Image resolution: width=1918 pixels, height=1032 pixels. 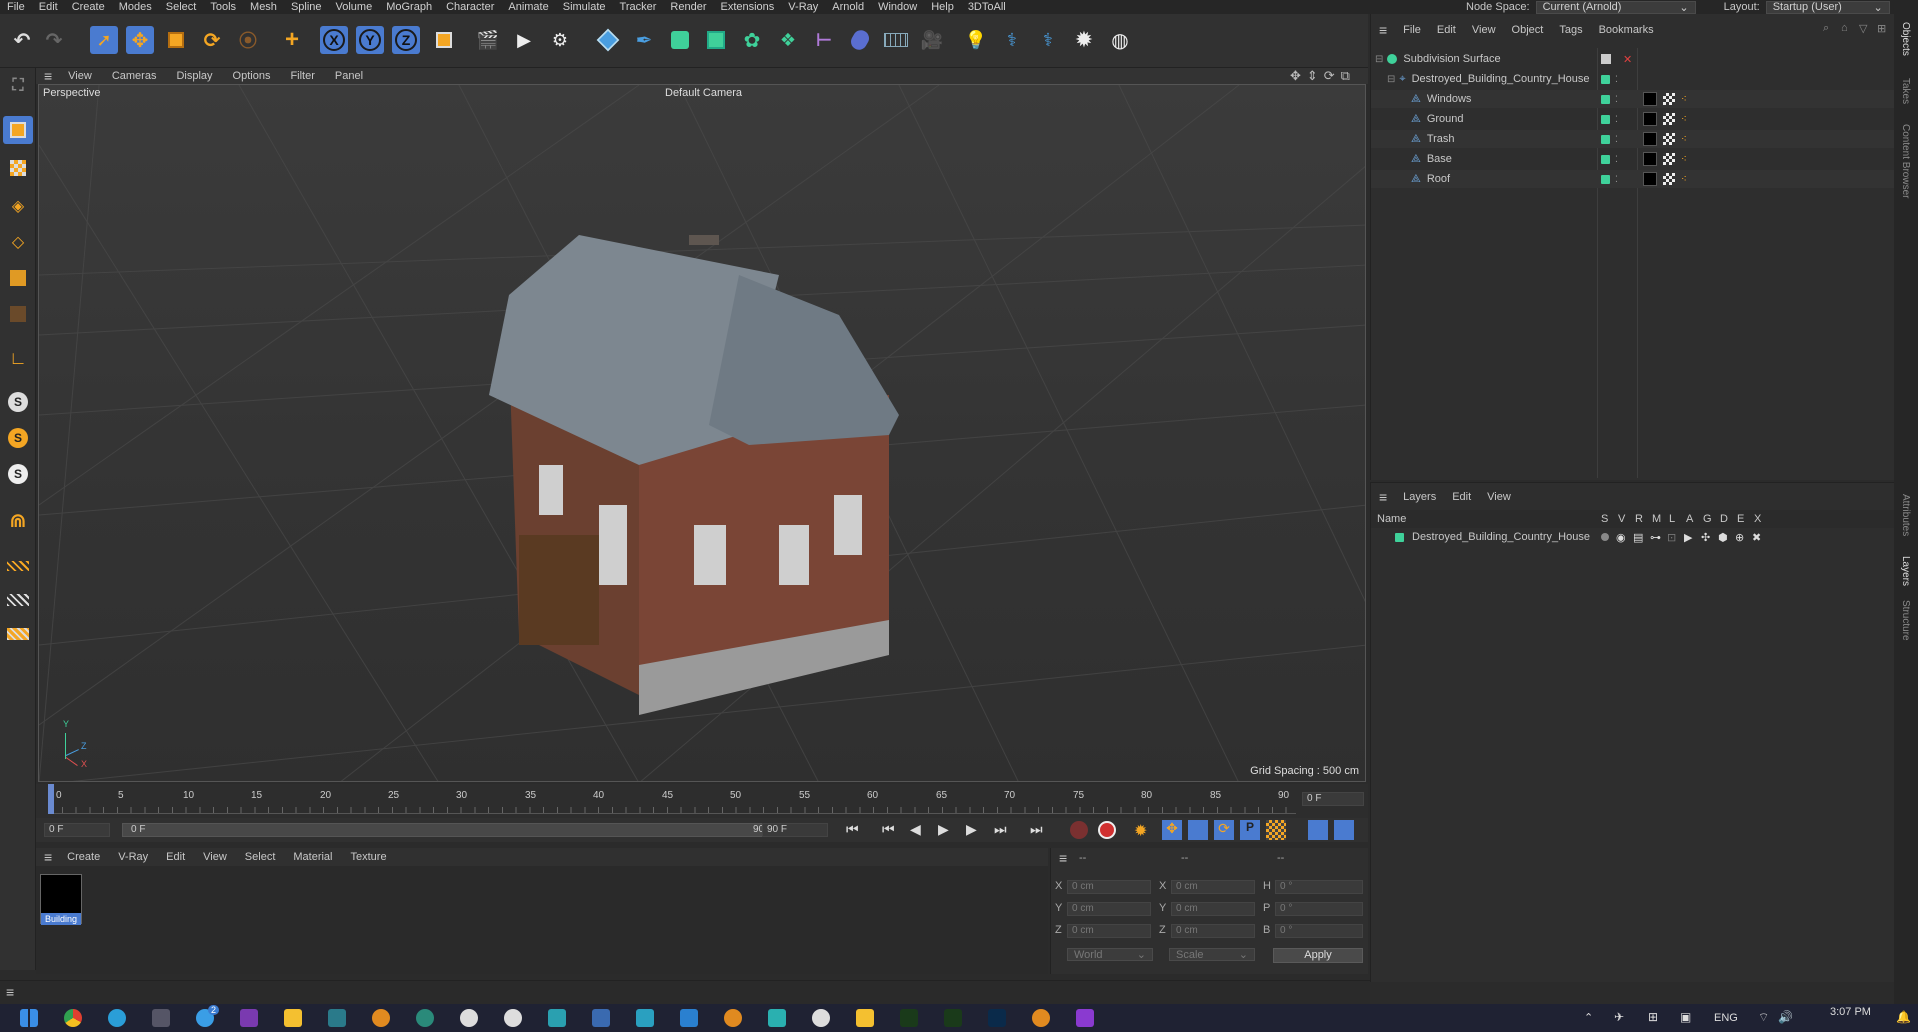 I want to click on undo-button: ↶, so click(x=22, y=40).